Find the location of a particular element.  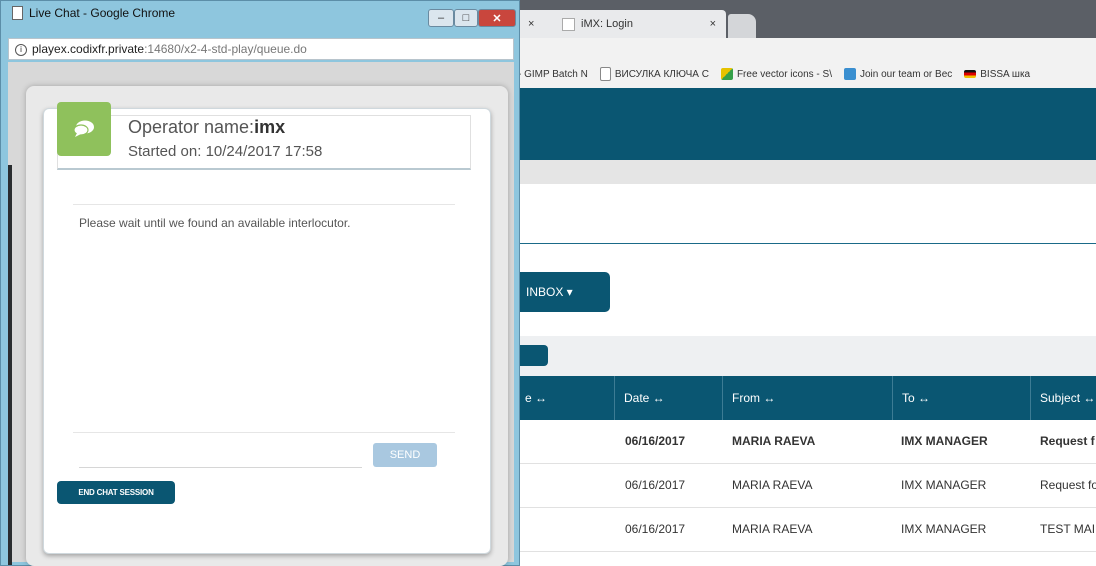

chat-bubble-icon is located at coordinates (84, 129).